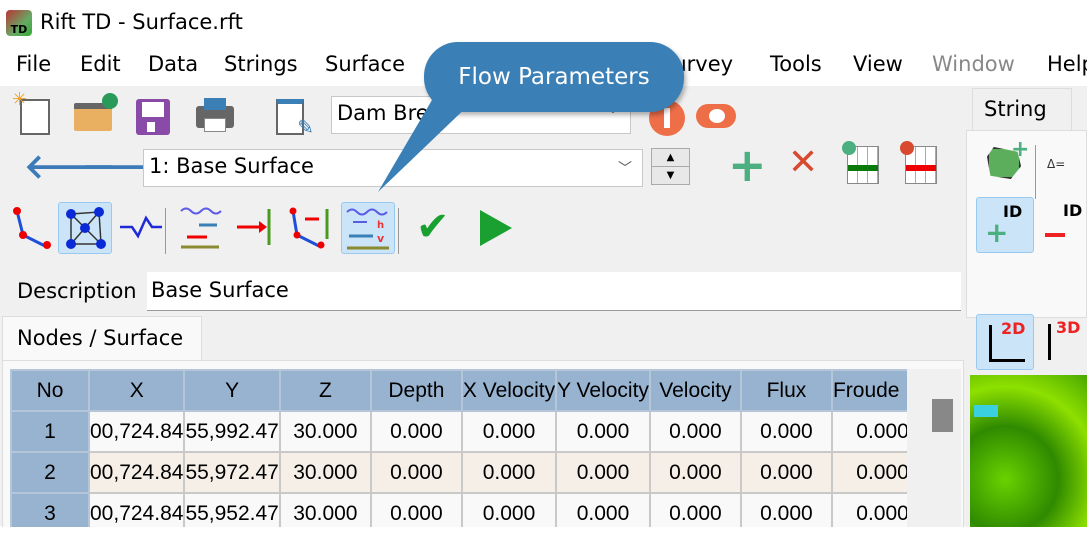 The image size is (1087, 549). I want to click on surface-spinner: ▲ ▼, so click(670, 166).